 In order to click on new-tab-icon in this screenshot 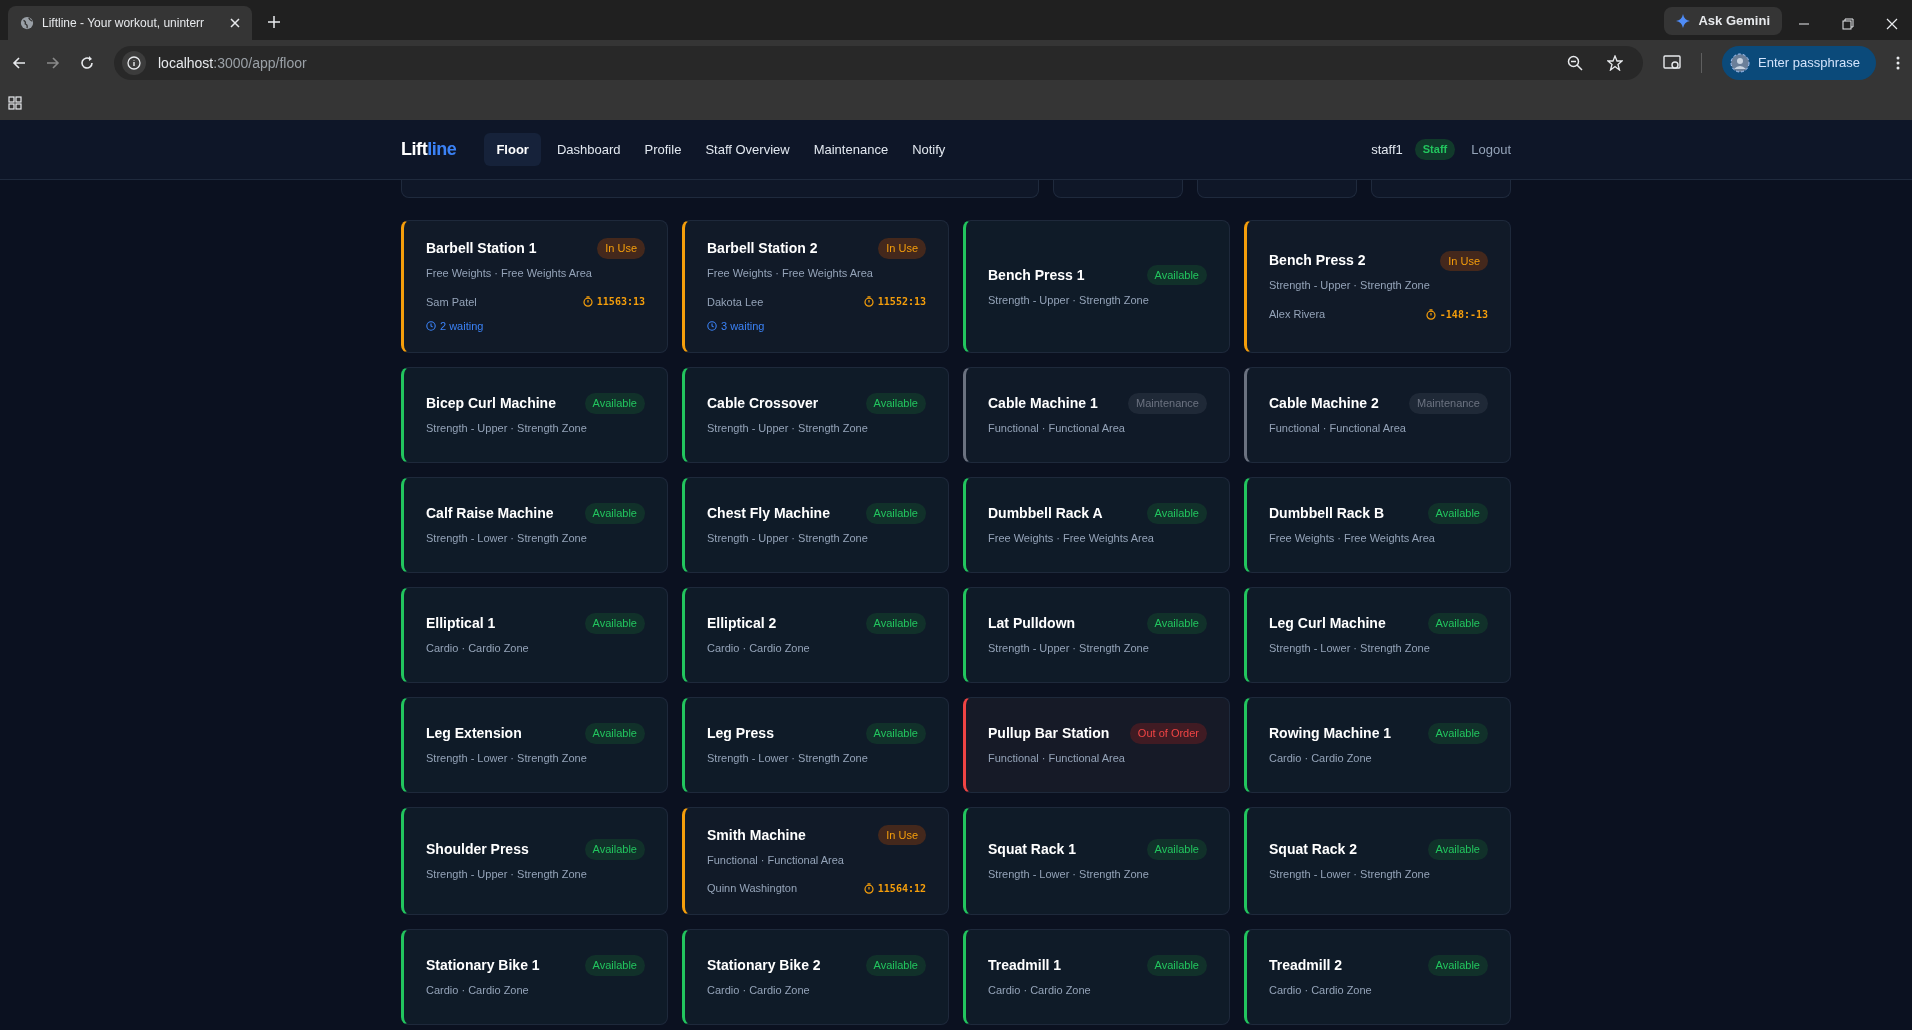, I will do `click(274, 22)`.